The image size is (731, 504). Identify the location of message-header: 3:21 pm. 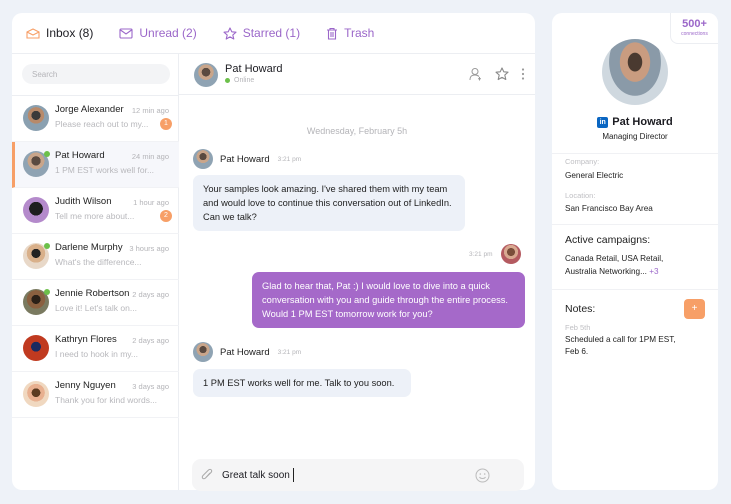
(495, 254).